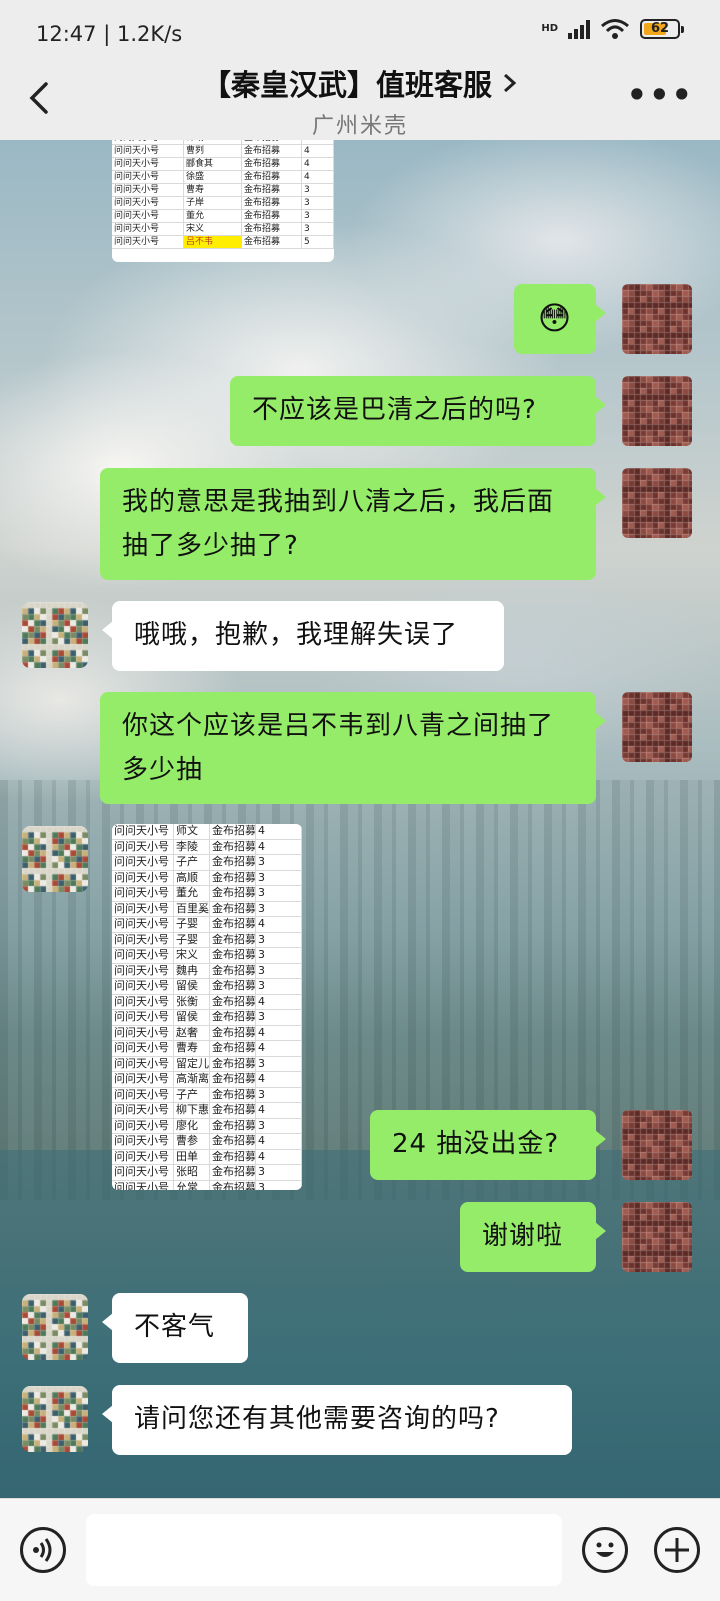 The image size is (720, 1601). I want to click on sheet-cell: 5, so click(318, 242).